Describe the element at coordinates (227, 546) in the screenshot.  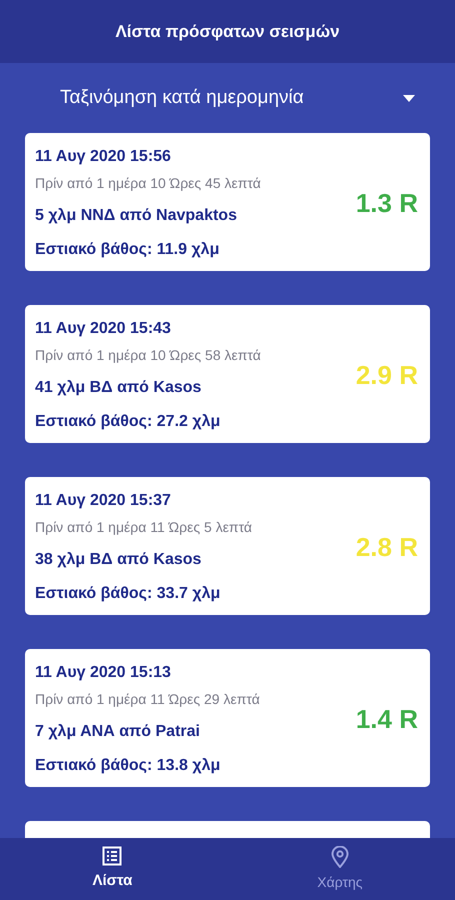
I see `earthquake-card: 11 Αυγ 2020 15:37 Πρίν από 1 ημέρα 11 Ώρες 5 λεπτά 38 χλμ ΒΔ από Kasos Εστιακό βάθος: 33.7 χλμ 2.8 R` at that location.